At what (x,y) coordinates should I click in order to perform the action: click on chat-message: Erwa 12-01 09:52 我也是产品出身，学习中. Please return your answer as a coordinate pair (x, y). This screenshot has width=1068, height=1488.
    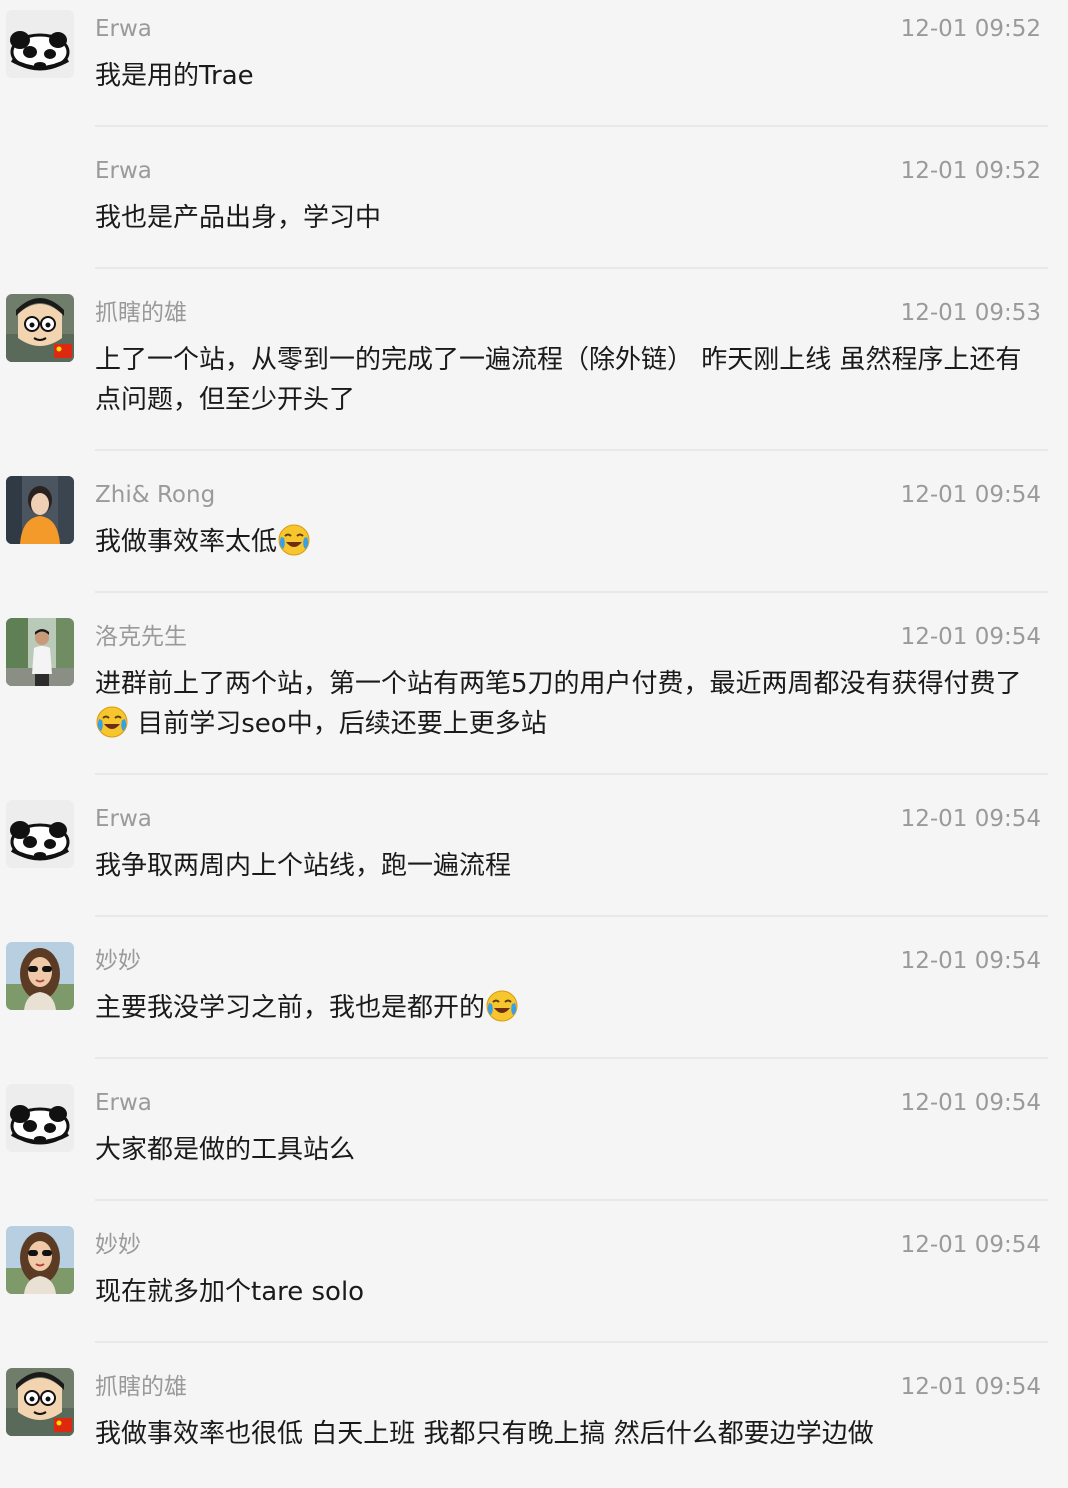
    Looking at the image, I should click on (534, 212).